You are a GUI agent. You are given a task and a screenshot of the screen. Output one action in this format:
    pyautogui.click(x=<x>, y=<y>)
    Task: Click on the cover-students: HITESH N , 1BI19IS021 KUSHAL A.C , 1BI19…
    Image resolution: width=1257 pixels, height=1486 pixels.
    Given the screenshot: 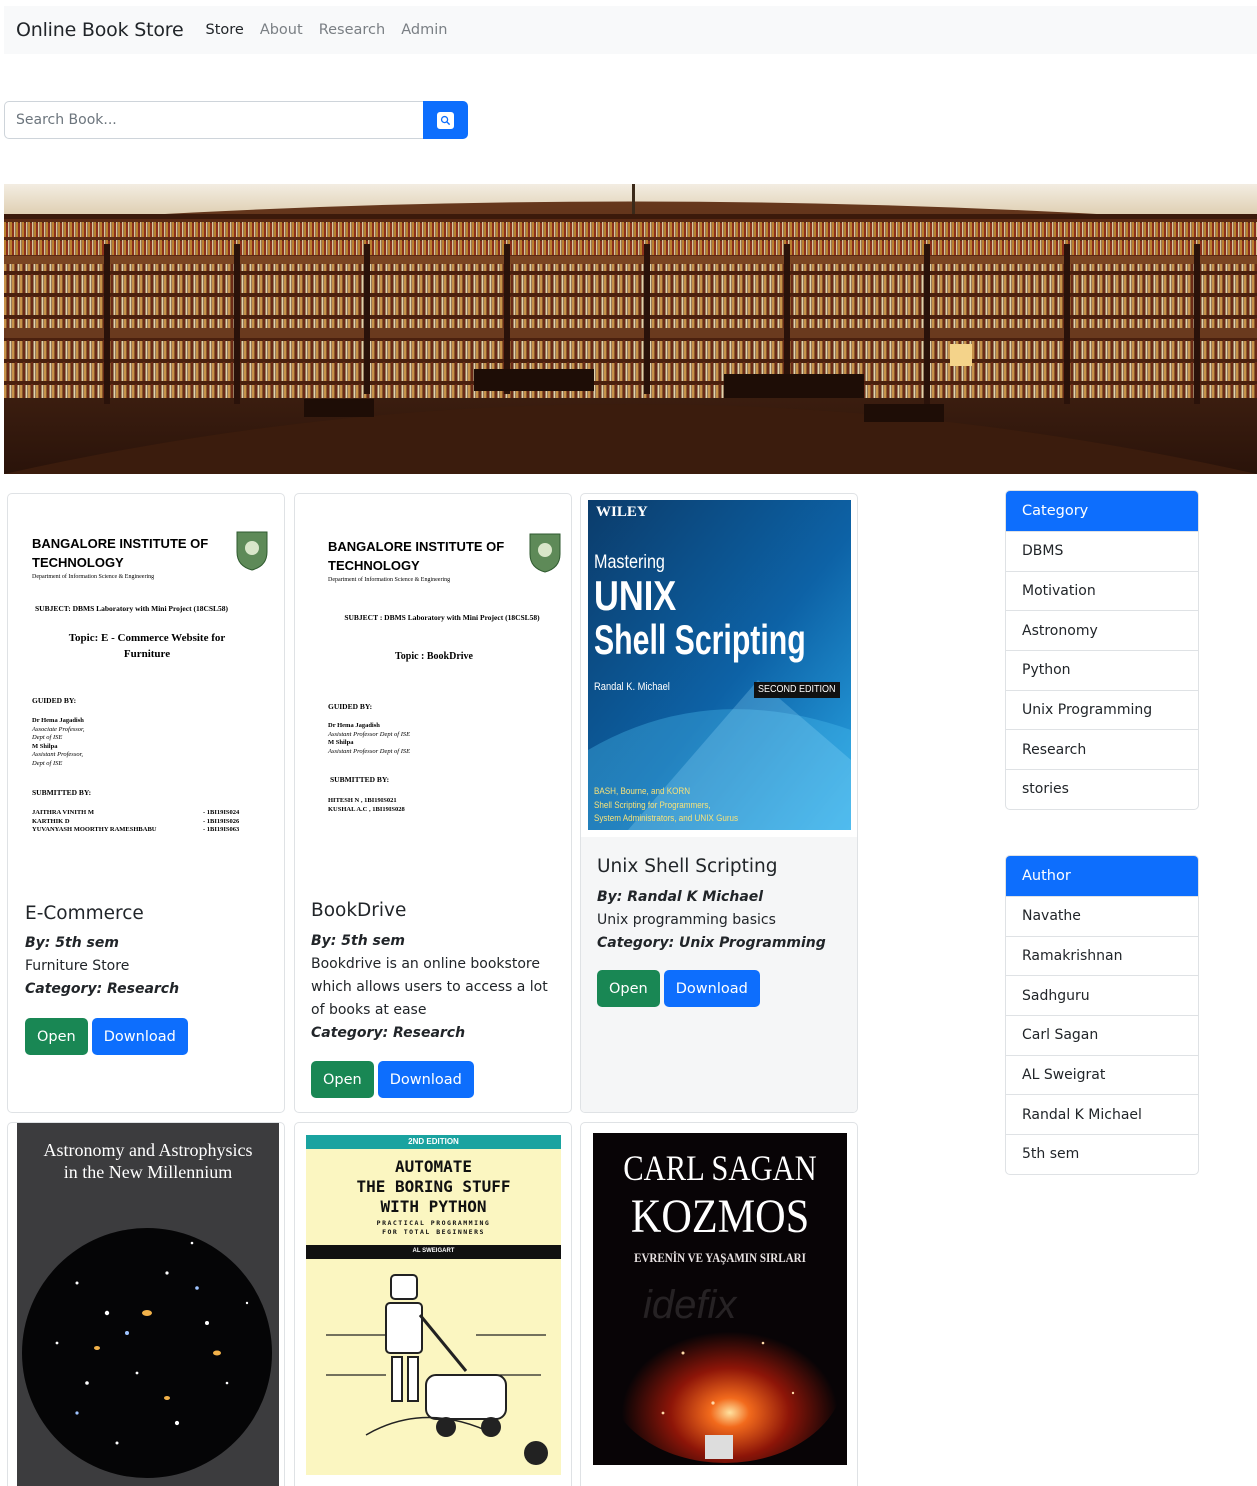 What is the action you would take?
    pyautogui.click(x=366, y=805)
    